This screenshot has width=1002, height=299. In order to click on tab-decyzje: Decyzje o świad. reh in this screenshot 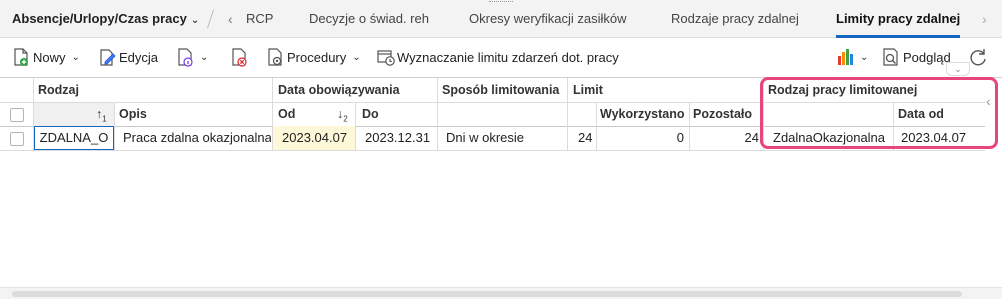, I will do `click(369, 19)`.